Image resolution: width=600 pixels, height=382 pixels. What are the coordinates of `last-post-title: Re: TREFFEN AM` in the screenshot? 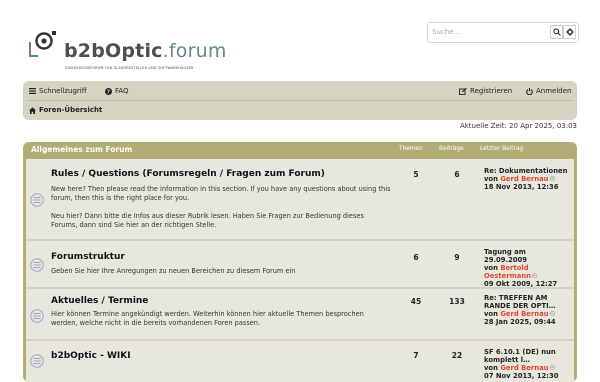 It's located at (527, 298).